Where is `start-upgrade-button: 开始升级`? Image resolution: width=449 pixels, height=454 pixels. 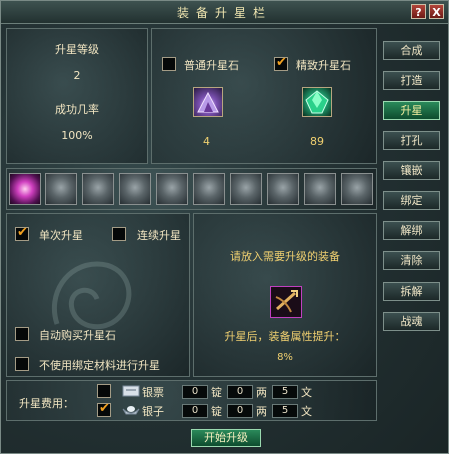 start-upgrade-button: 开始升级 is located at coordinates (226, 438).